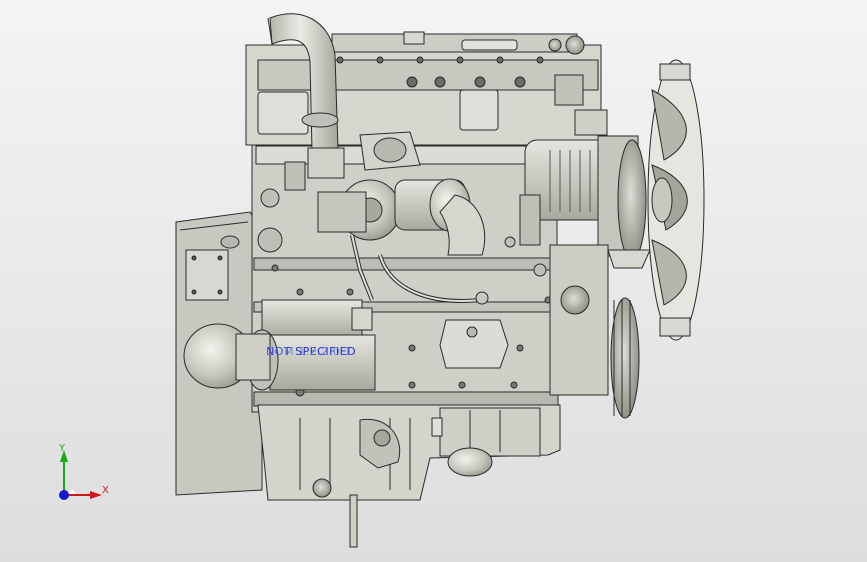  Describe the element at coordinates (80, 475) in the screenshot. I see `triad-graphic` at that location.